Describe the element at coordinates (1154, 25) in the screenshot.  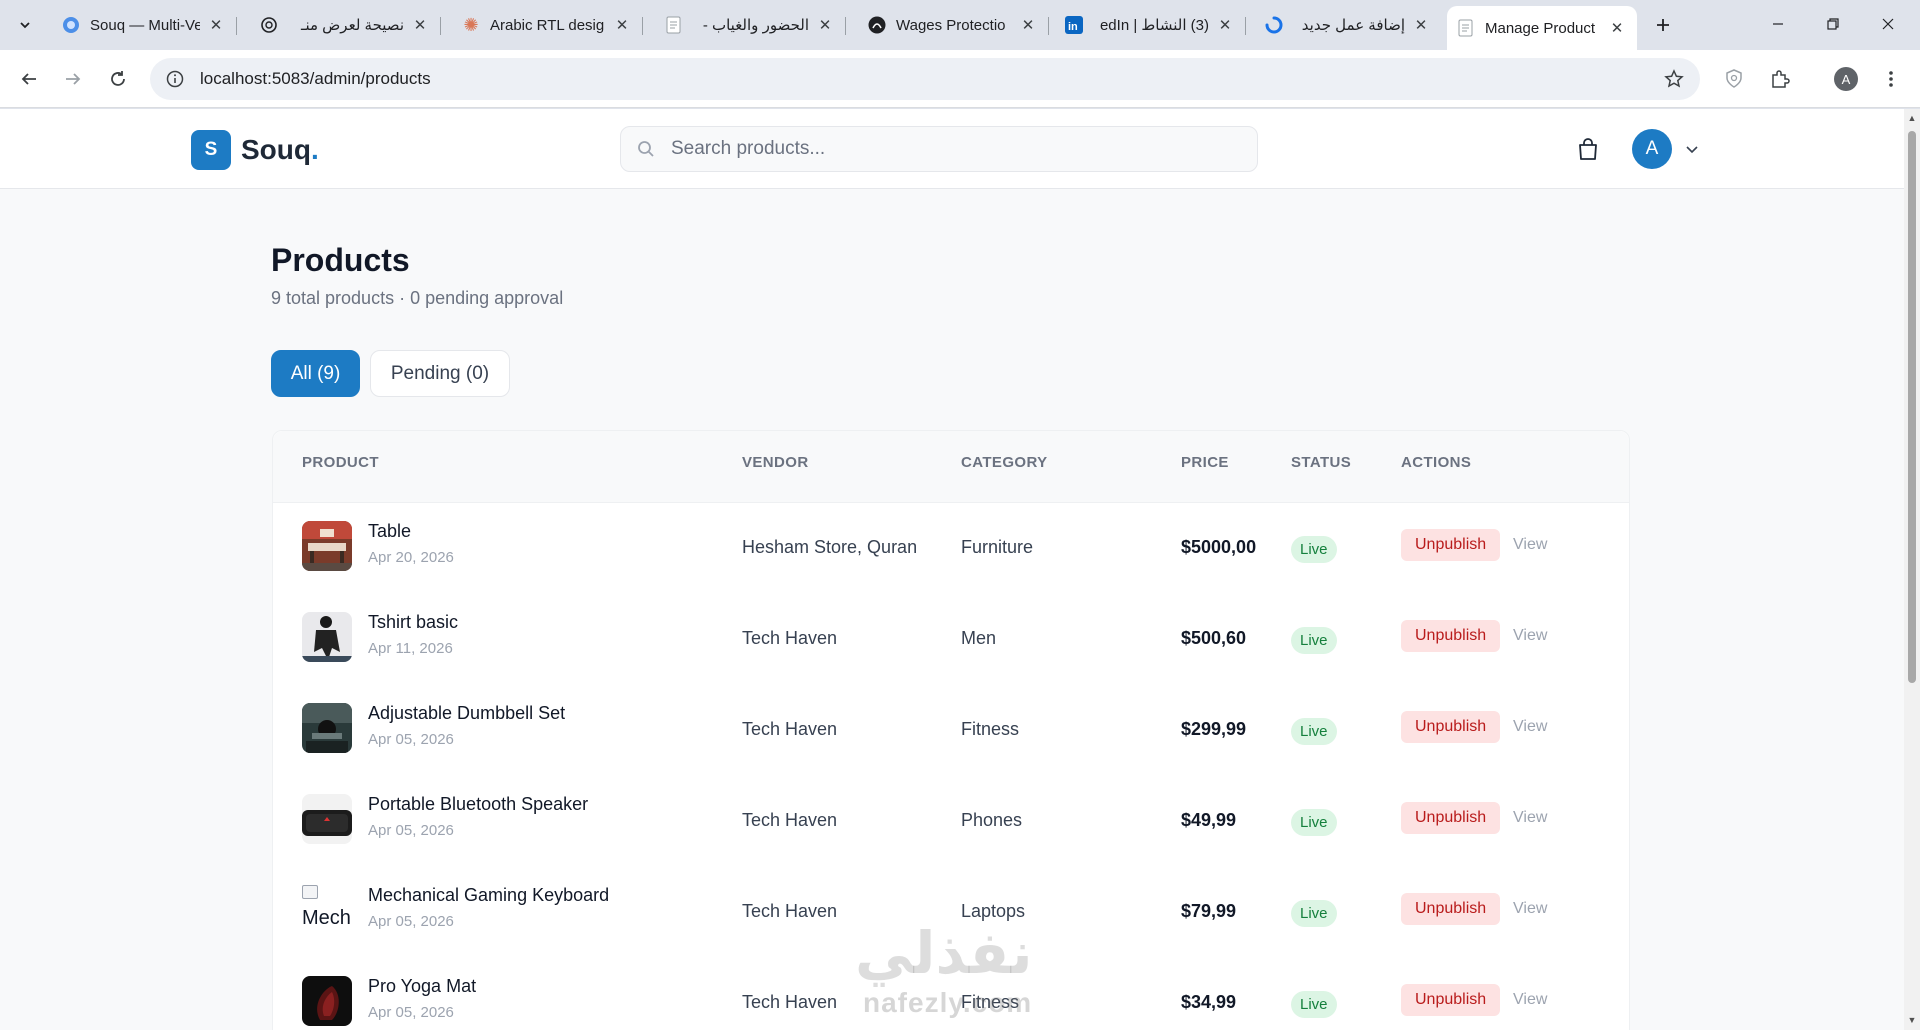
I see `tab-title: (3) النشاط | edIn` at that location.